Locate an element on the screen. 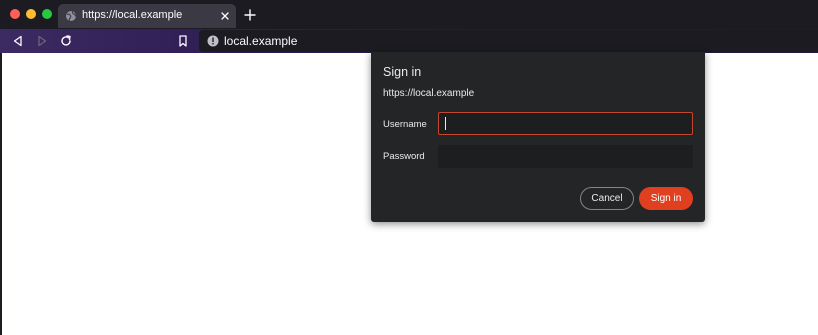 This screenshot has height=335, width=818. reload-icon is located at coordinates (66, 41).